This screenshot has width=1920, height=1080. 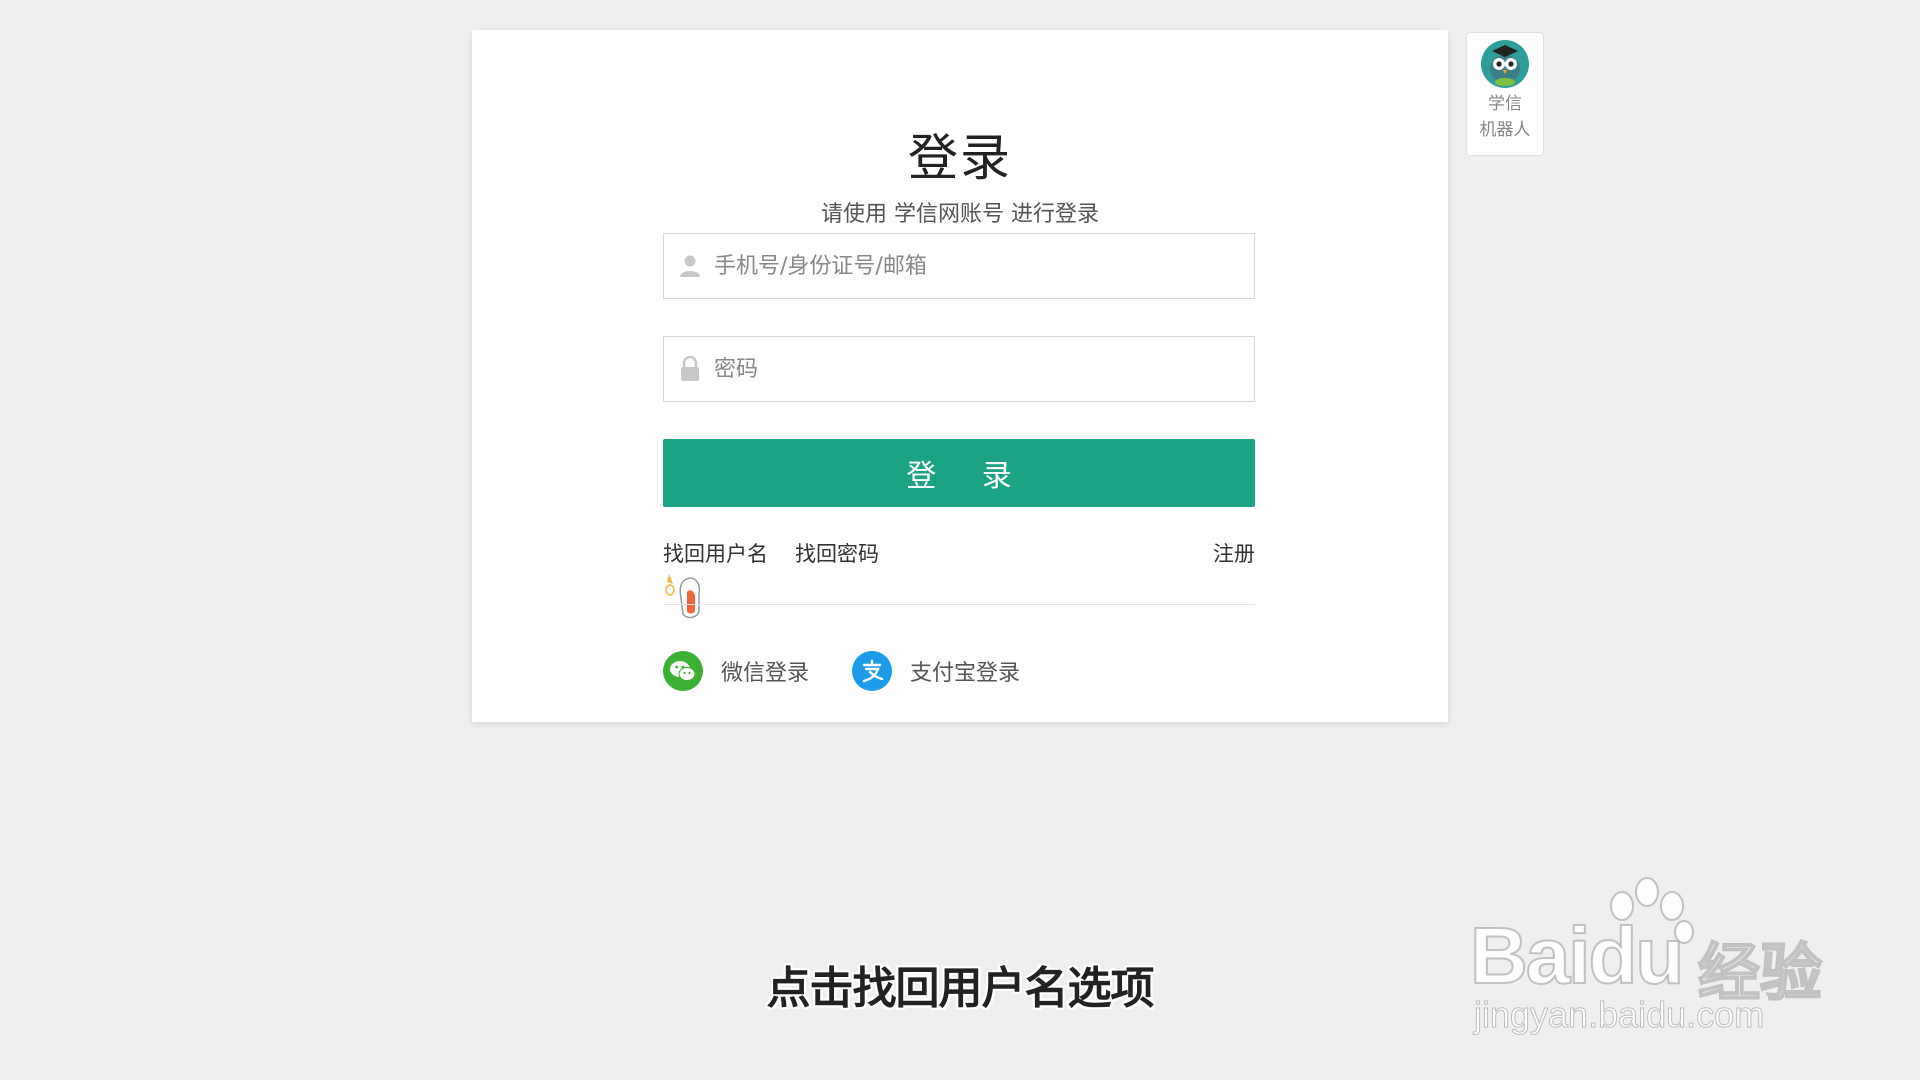 I want to click on register-link: 注册, so click(x=1234, y=553).